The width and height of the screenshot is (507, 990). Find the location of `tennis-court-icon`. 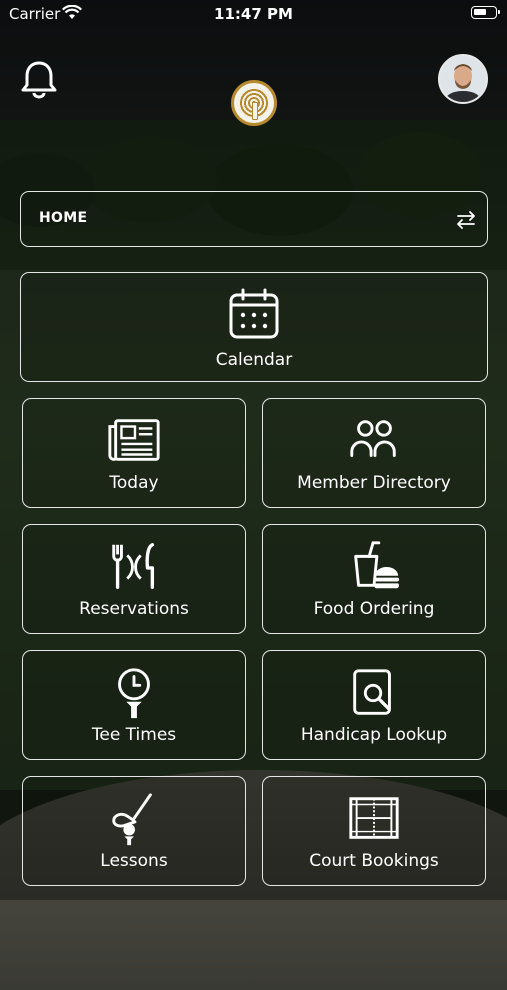

tennis-court-icon is located at coordinates (374, 818).